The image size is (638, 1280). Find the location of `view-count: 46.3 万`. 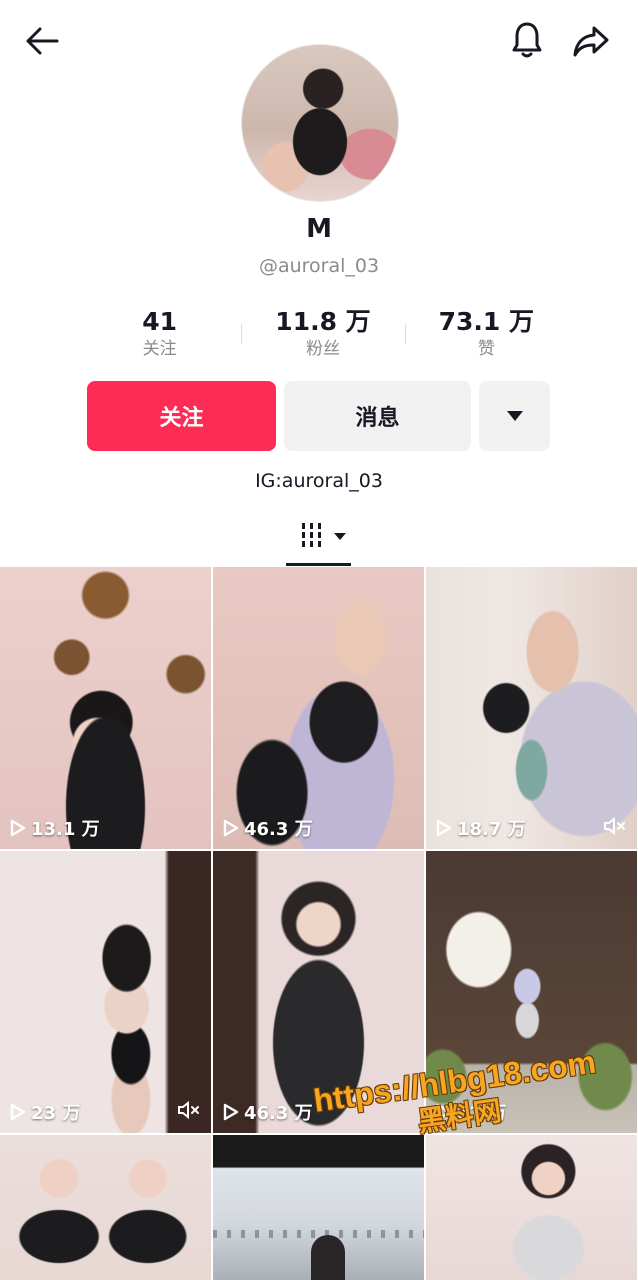

view-count: 46.3 万 is located at coordinates (268, 828).